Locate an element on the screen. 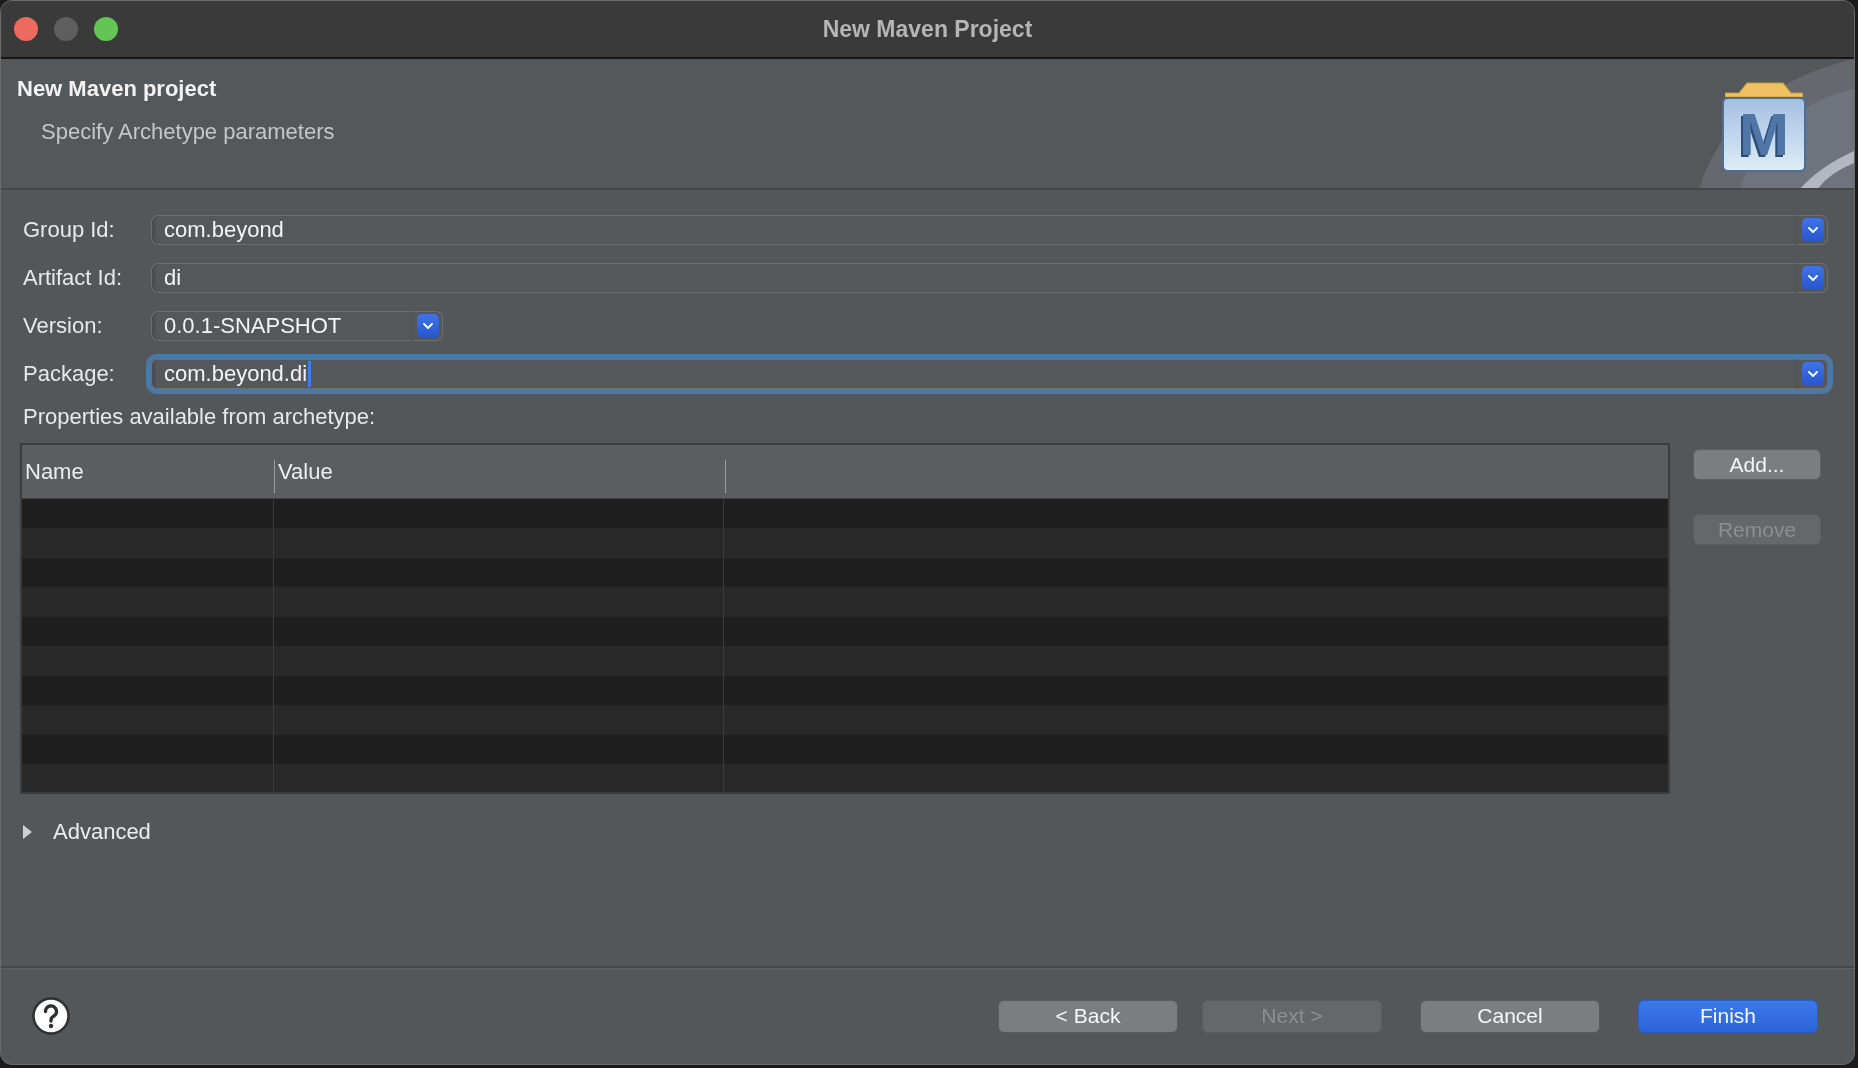 This screenshot has height=1068, width=1858. combo-box: di is located at coordinates (989, 278).